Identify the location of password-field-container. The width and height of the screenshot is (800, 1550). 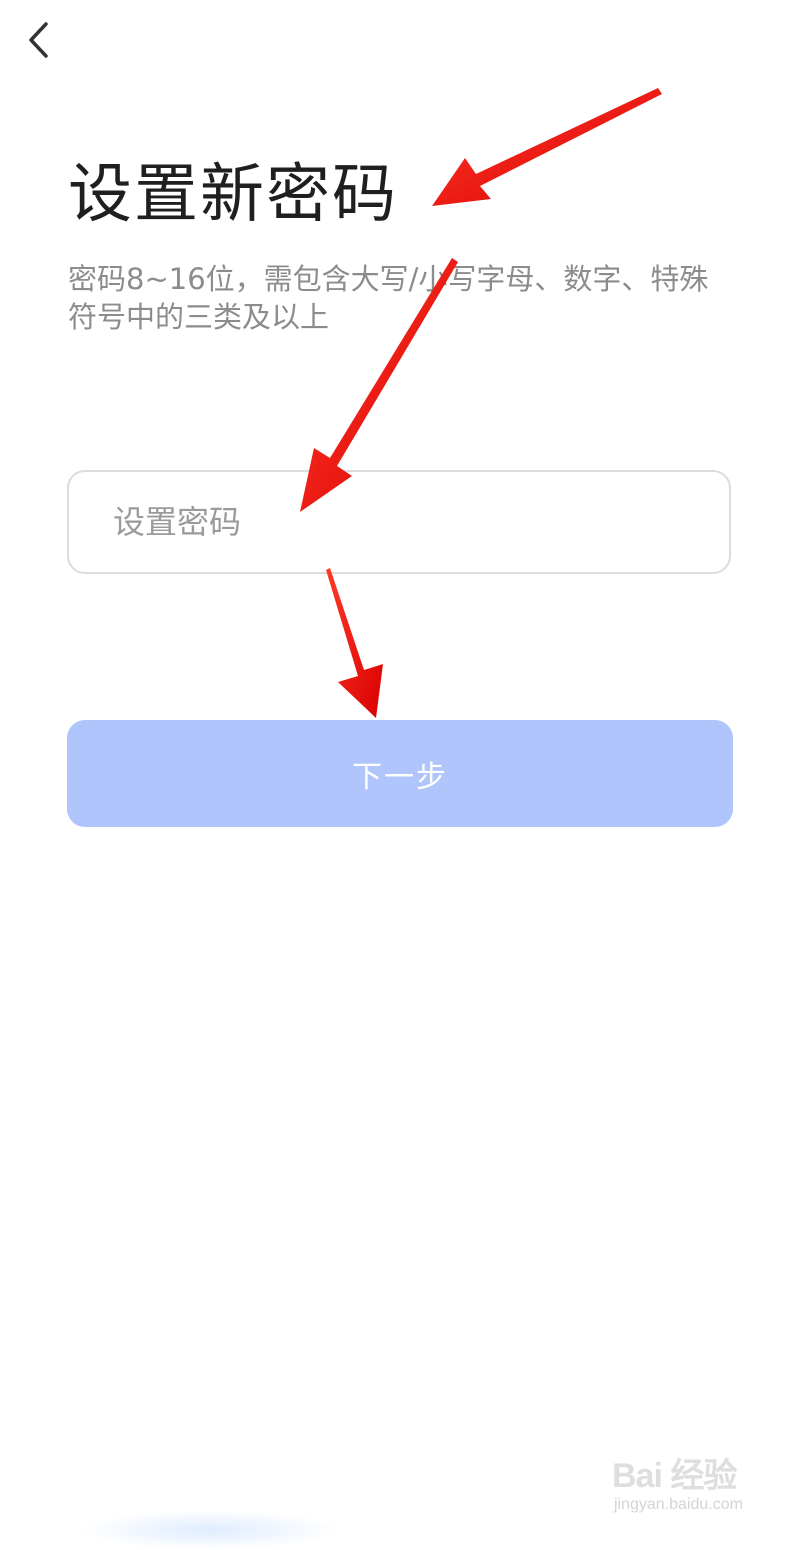
(399, 522).